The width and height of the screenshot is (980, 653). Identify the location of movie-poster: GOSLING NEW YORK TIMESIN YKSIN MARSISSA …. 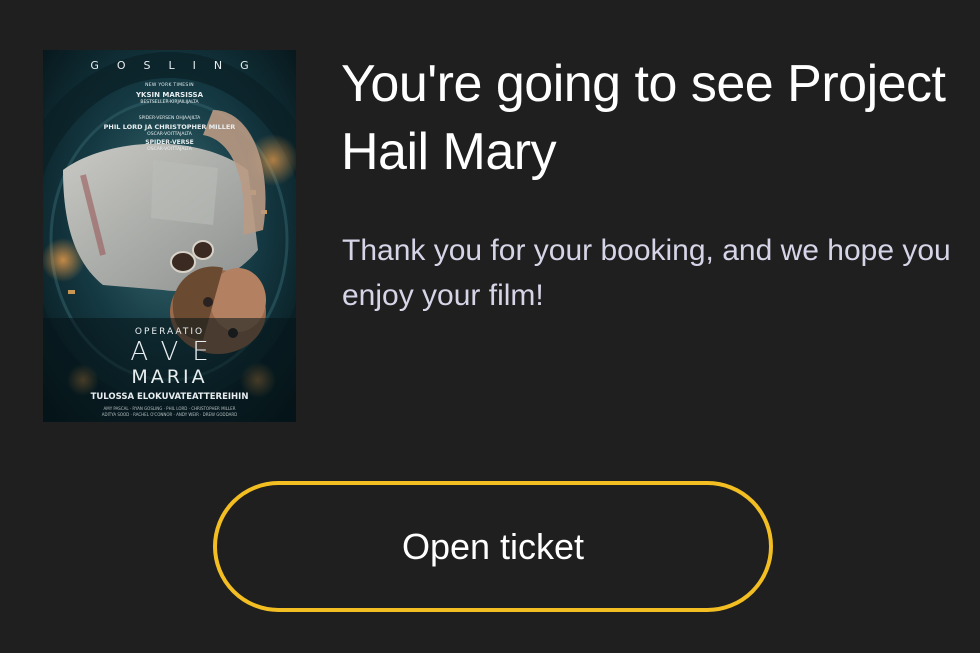
(169, 236).